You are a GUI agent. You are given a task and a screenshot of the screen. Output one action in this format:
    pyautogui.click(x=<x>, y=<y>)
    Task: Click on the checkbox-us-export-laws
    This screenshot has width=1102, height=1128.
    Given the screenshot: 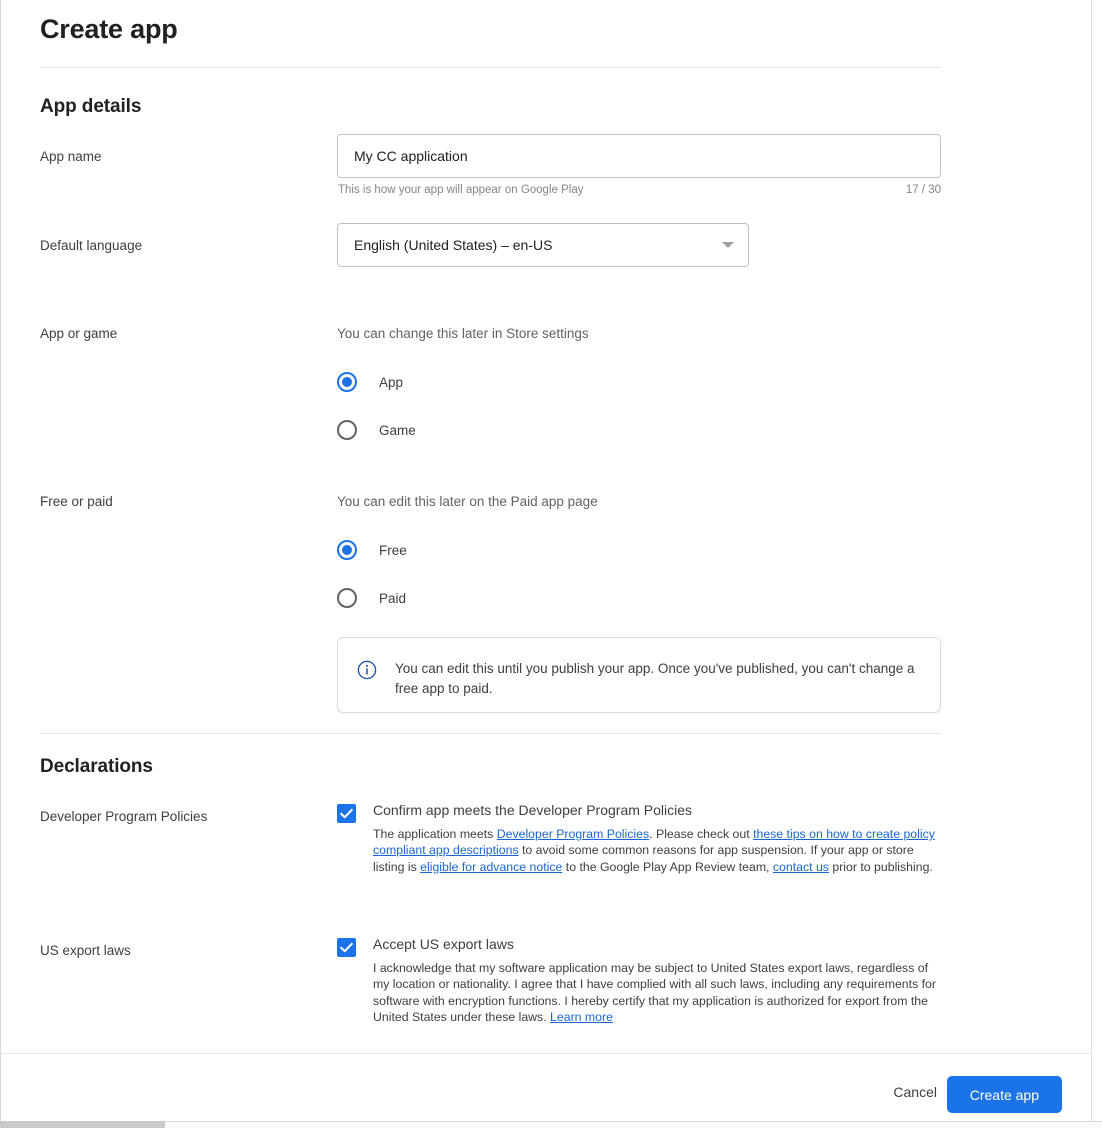 What is the action you would take?
    pyautogui.click(x=346, y=947)
    